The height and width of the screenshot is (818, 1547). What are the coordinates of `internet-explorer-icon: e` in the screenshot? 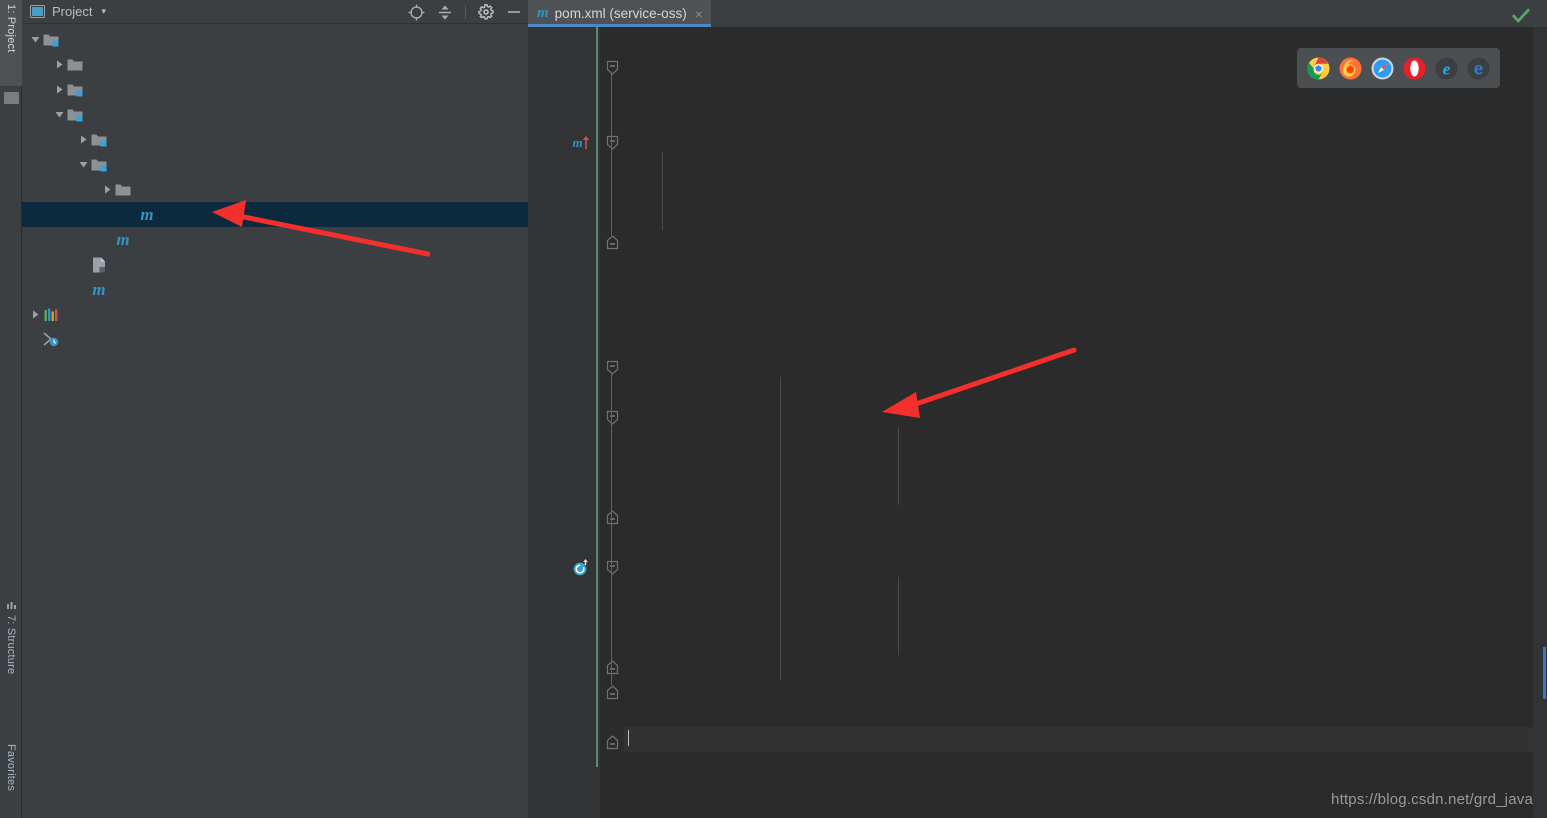 It's located at (1446, 68).